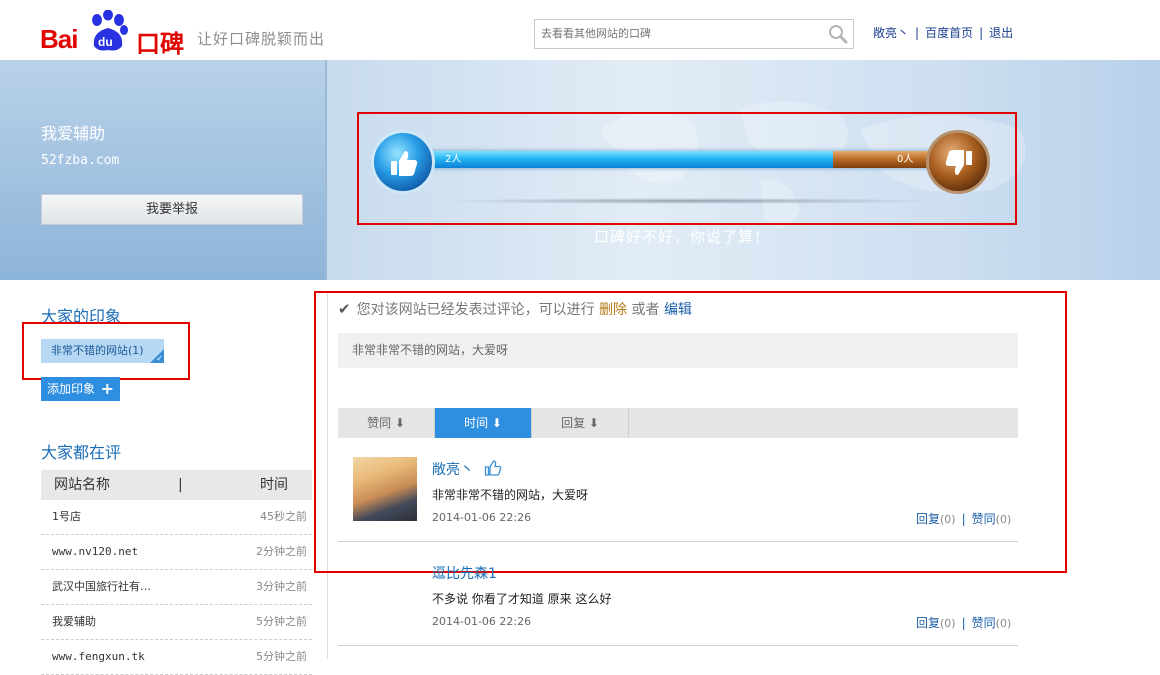 The image size is (1160, 675). Describe the element at coordinates (580, 423) in the screenshot. I see `sort-tab-reply: 回复 ⬇` at that location.